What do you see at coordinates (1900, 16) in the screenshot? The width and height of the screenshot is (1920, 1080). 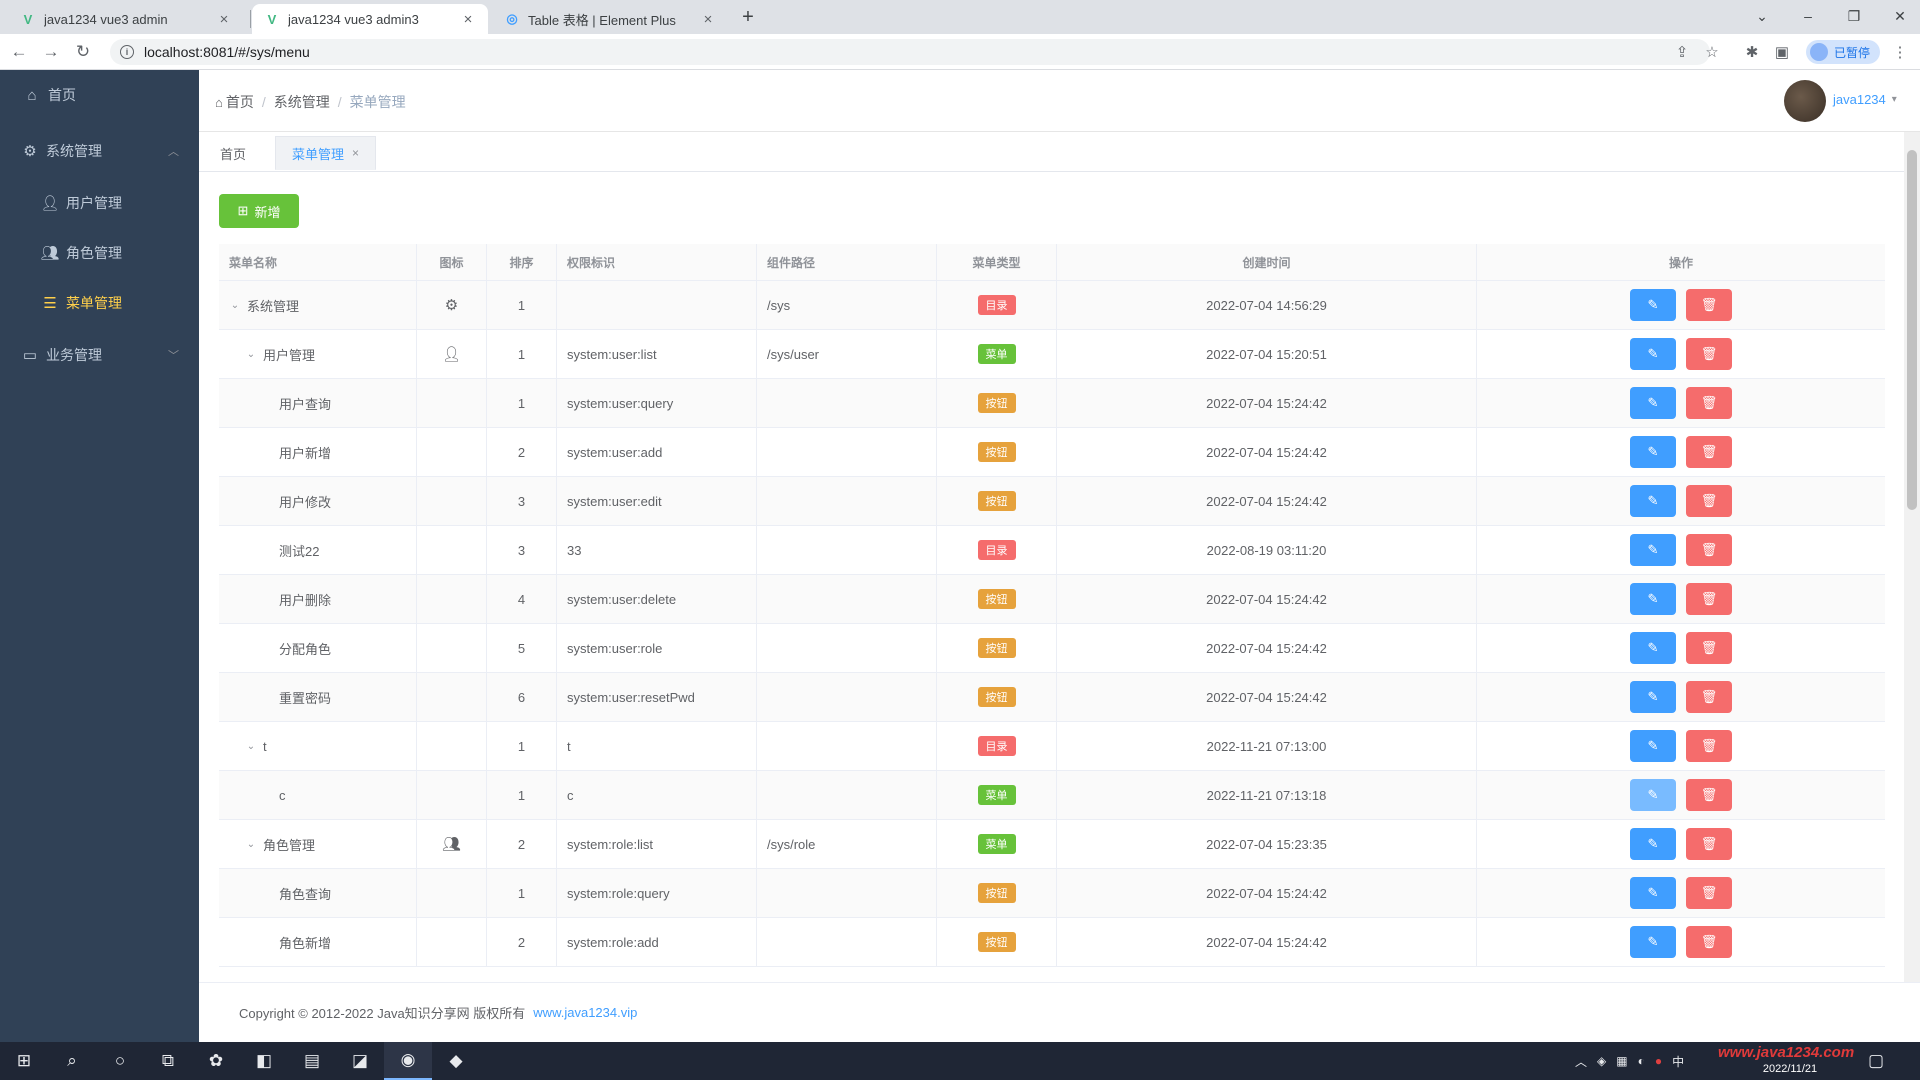 I see `window-close-button: ✕` at bounding box center [1900, 16].